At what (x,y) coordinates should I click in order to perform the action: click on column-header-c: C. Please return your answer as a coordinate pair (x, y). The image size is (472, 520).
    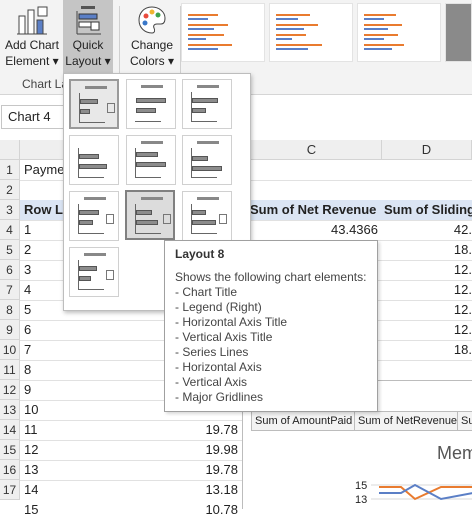
    Looking at the image, I should click on (312, 150).